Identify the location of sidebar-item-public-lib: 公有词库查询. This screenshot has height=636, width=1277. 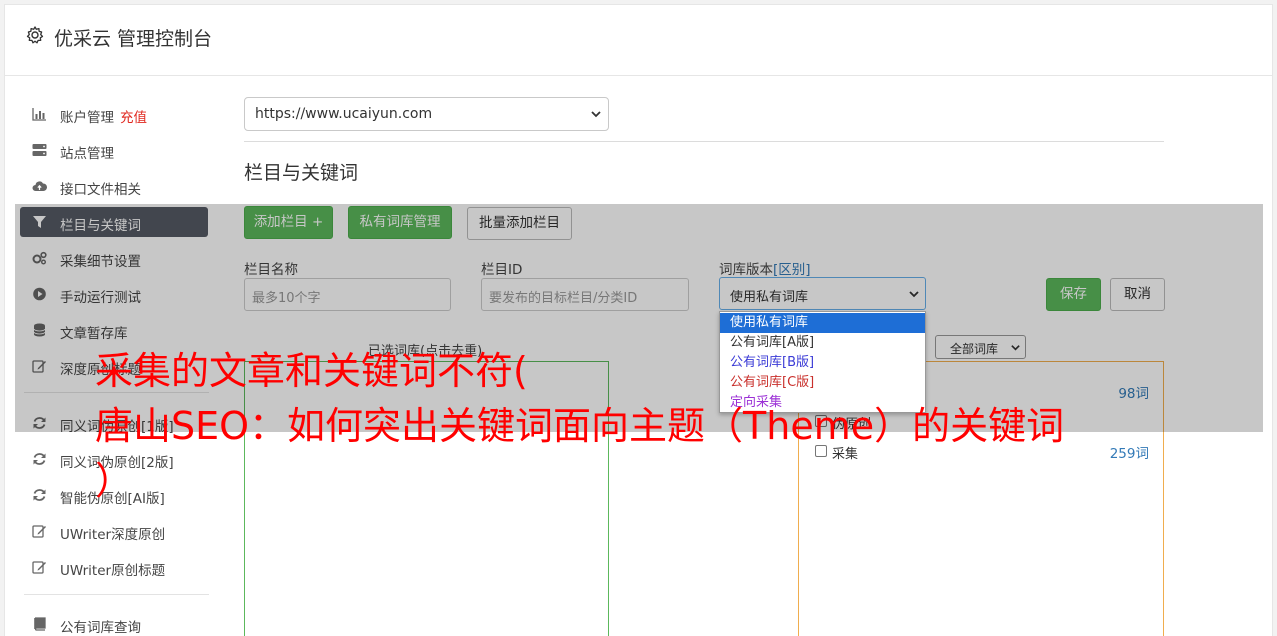
(114, 622).